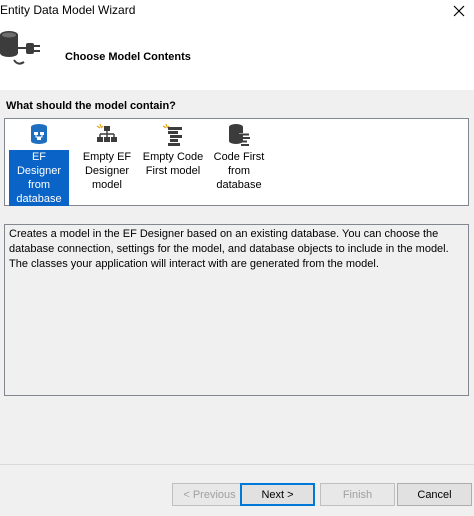  What do you see at coordinates (173, 171) in the screenshot?
I see `option-label-line2: First model` at bounding box center [173, 171].